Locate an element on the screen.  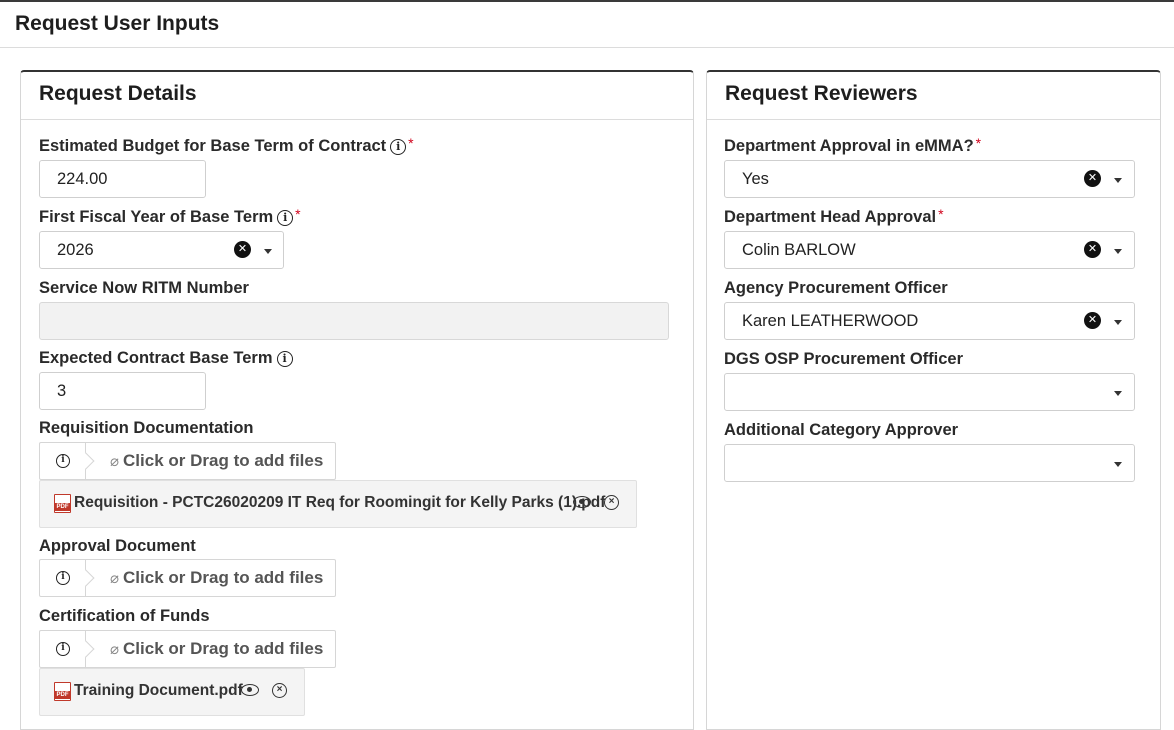
budget-input: 224.00 is located at coordinates (122, 179).